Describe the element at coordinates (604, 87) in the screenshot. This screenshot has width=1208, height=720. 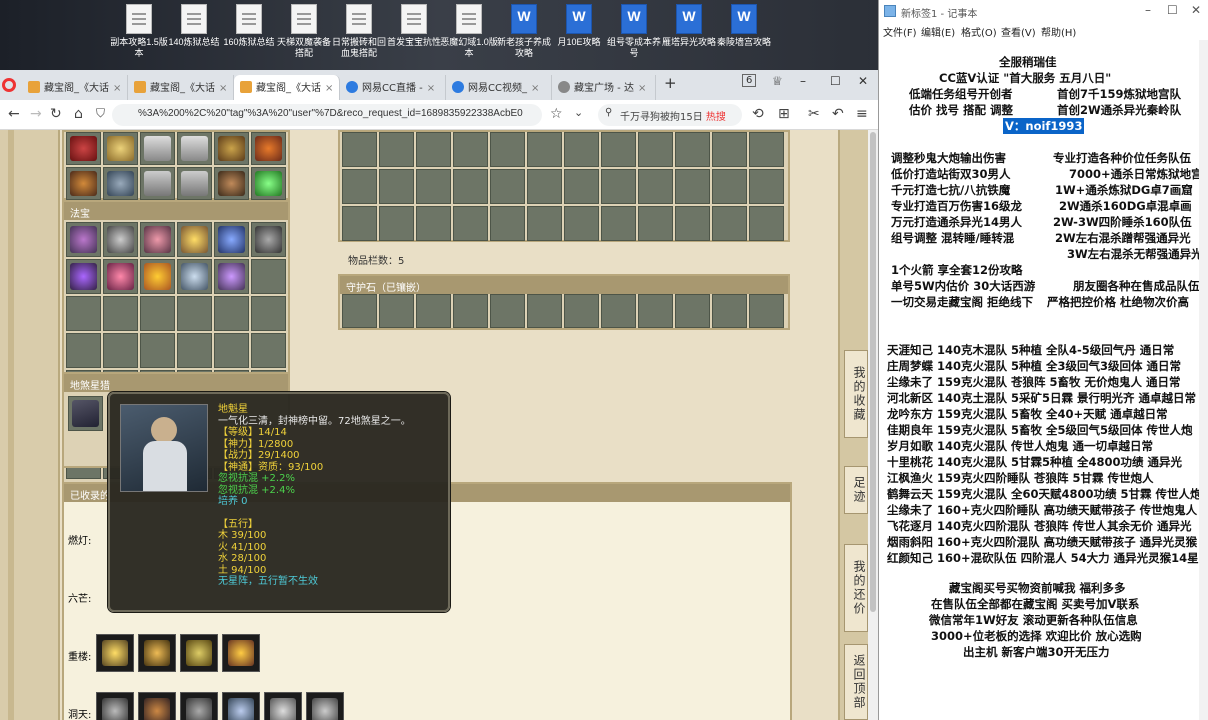
I see `tab-6: 藏宝广场 - 达 ×` at that location.